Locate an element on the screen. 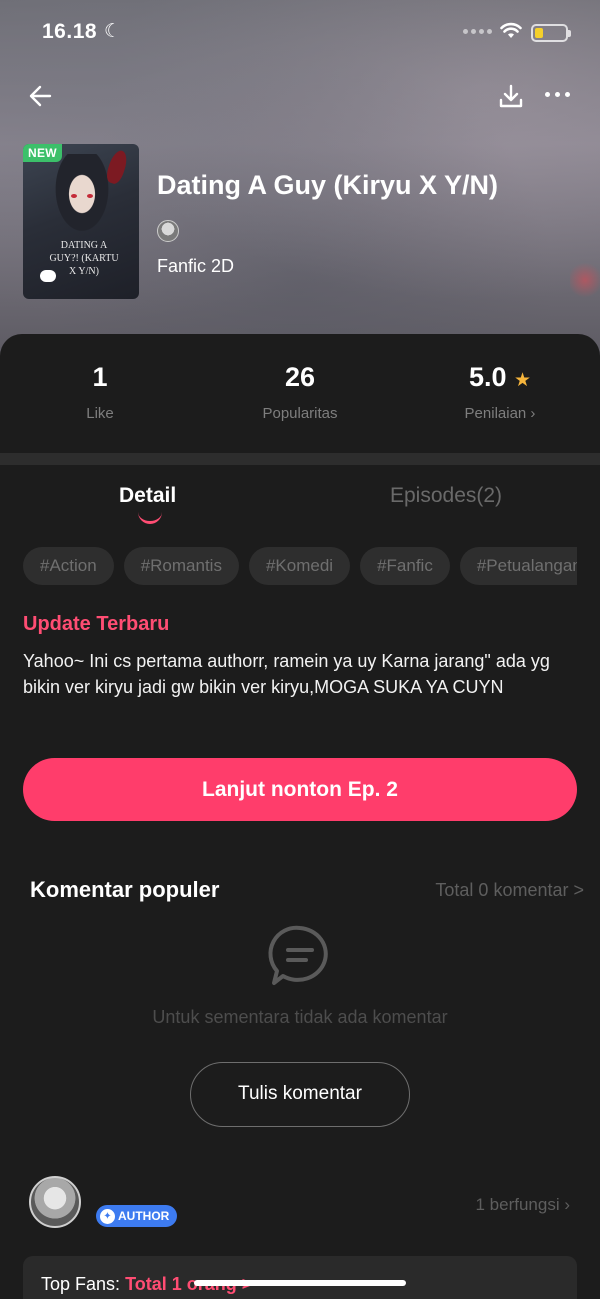 The width and height of the screenshot is (600, 1299). download-icon is located at coordinates (511, 96).